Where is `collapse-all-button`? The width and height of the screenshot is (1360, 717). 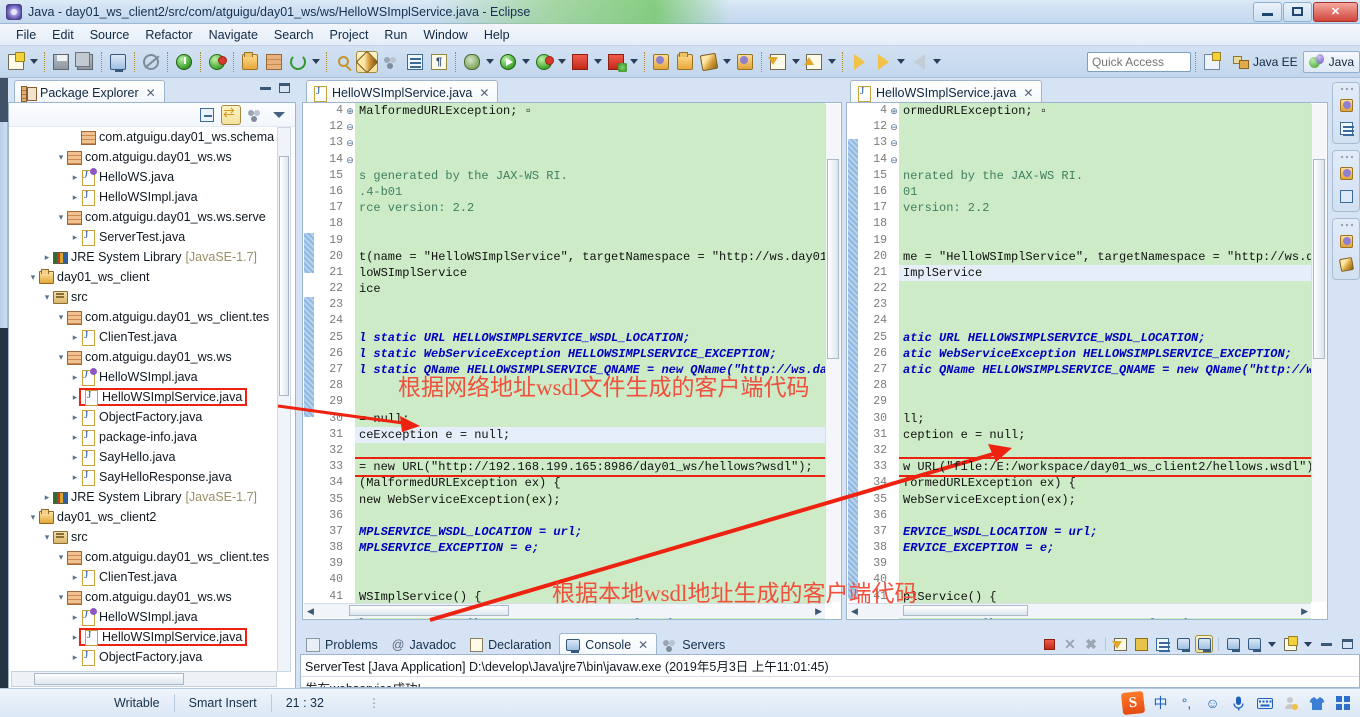
collapse-all-button is located at coordinates (207, 115).